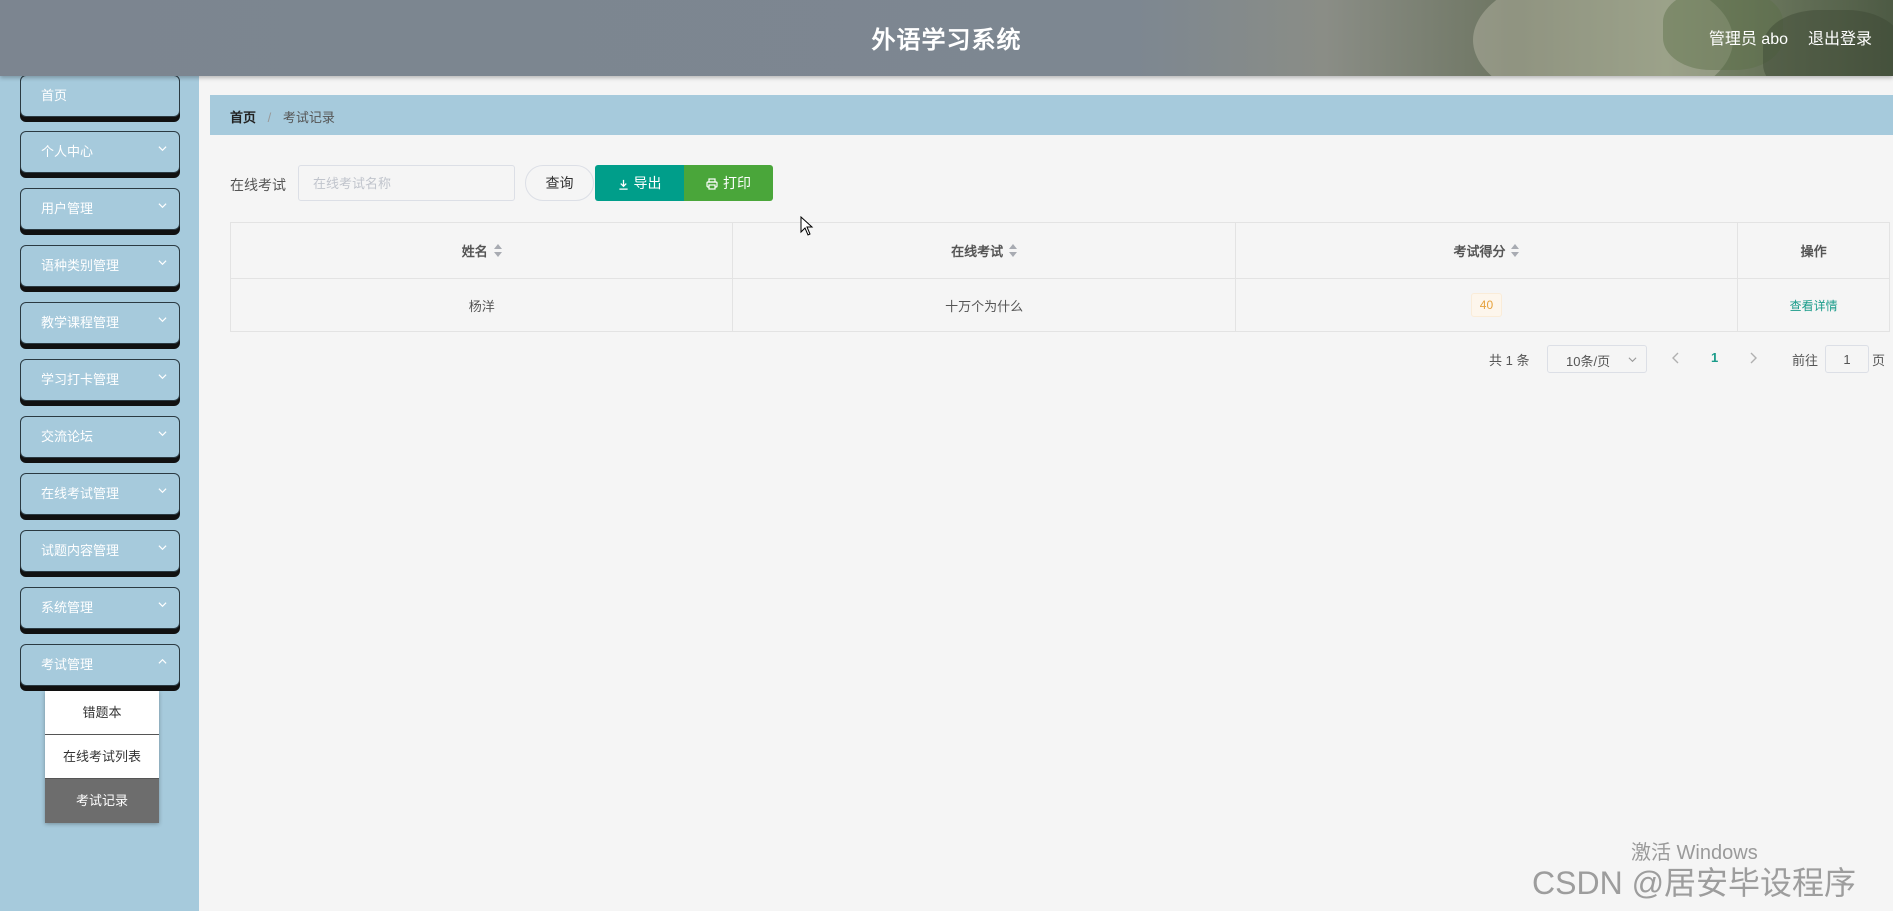  Describe the element at coordinates (1813, 251) in the screenshot. I see `column-header-actions: 操作` at that location.